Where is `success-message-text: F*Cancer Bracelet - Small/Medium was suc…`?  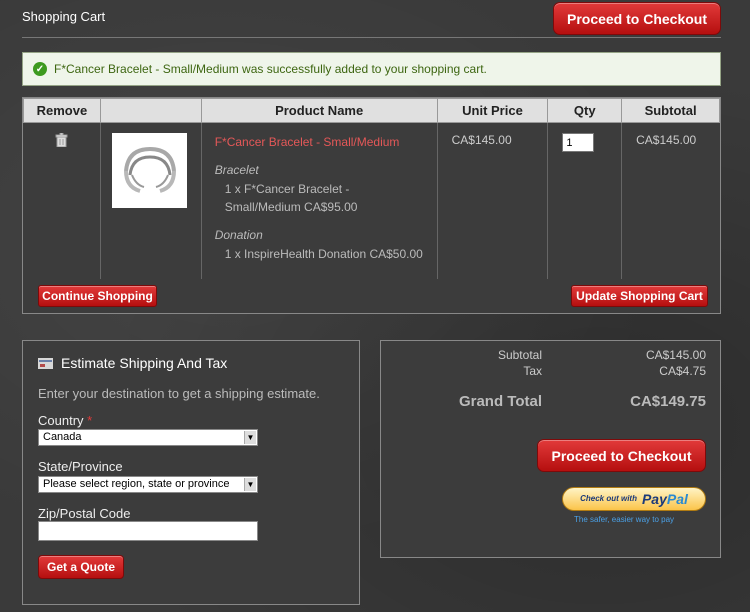 success-message-text: F*Cancer Bracelet - Small/Medium was suc… is located at coordinates (270, 69).